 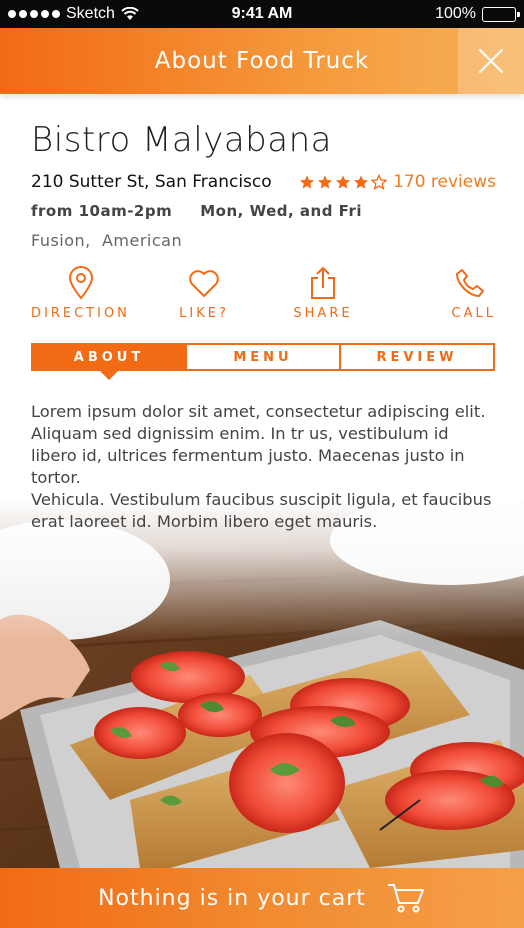 I want to click on share-label: SHARE, so click(x=323, y=313).